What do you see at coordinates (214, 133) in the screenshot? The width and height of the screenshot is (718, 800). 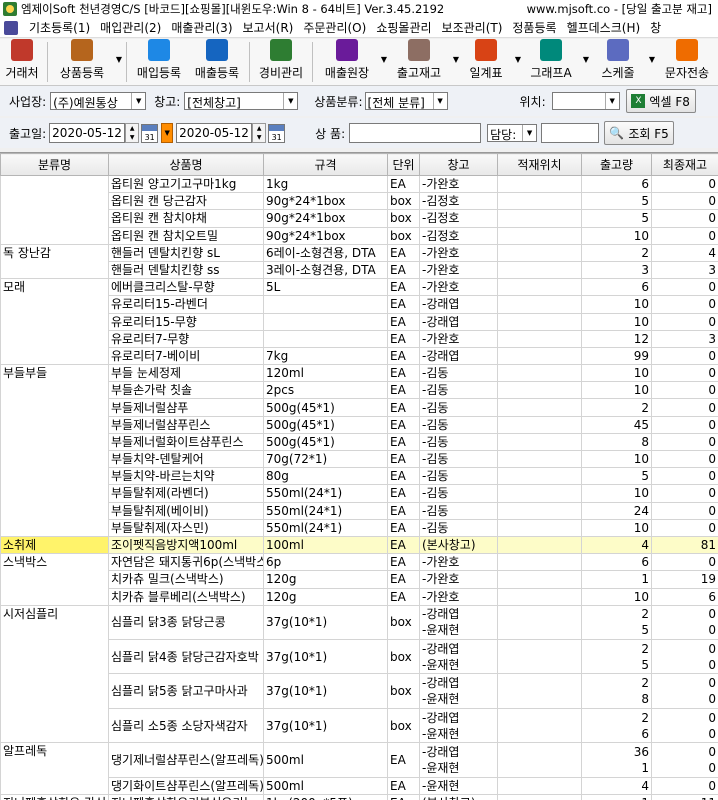 I see `date-to-input: 2020-05-12` at bounding box center [214, 133].